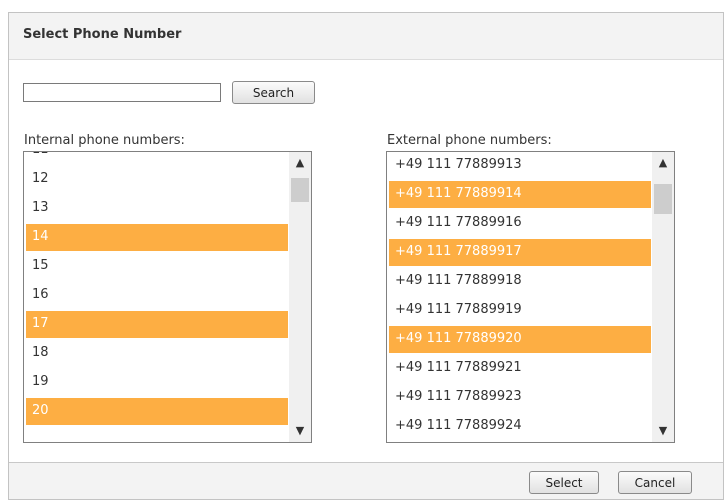 The height and width of the screenshot is (502, 728). Describe the element at coordinates (157, 179) in the screenshot. I see `list-item: 12` at that location.